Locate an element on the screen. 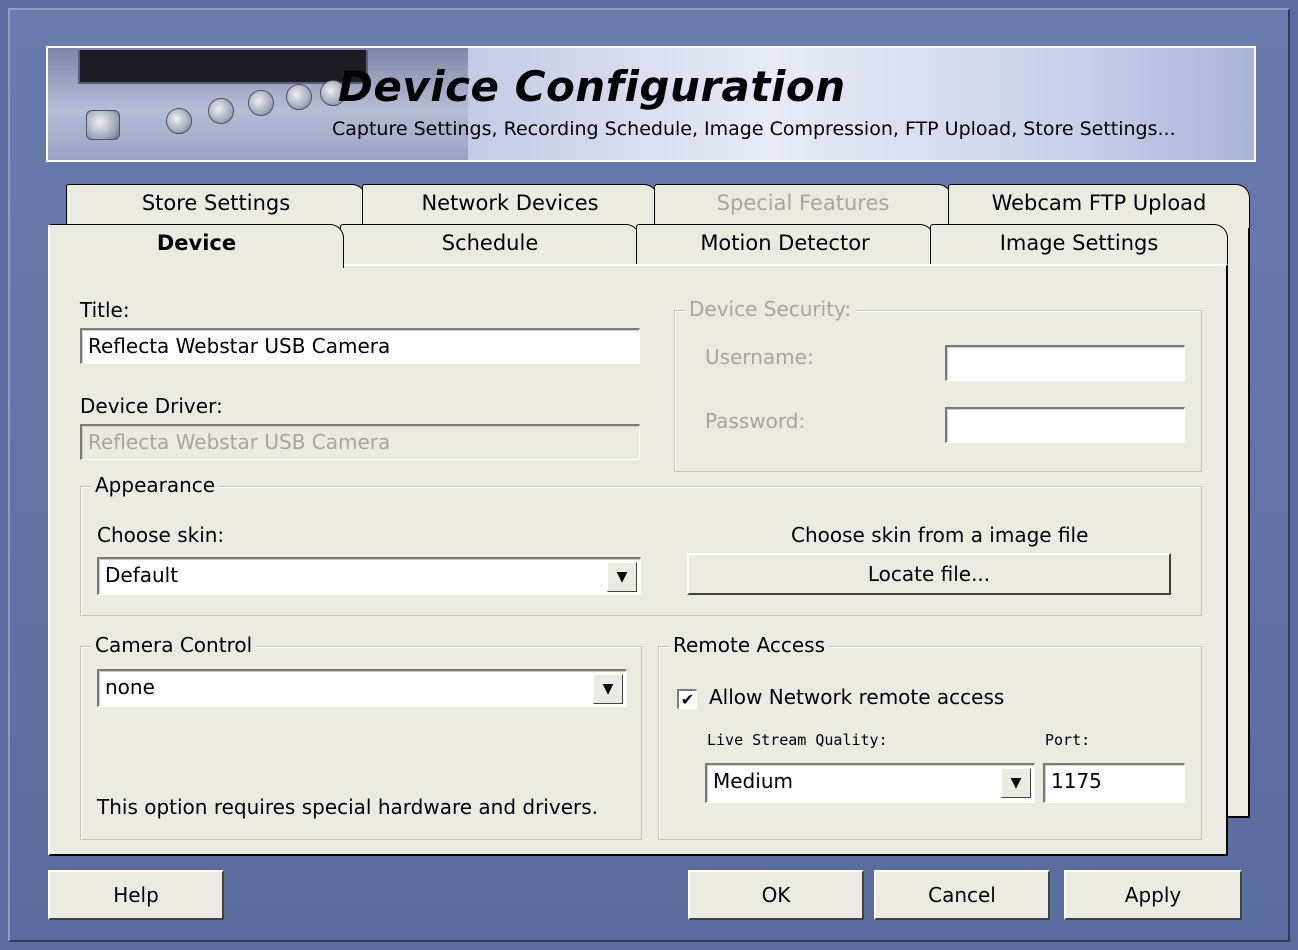 This screenshot has width=1298, height=950. choose-skin-file-label: Choose skin from a image file is located at coordinates (940, 535).